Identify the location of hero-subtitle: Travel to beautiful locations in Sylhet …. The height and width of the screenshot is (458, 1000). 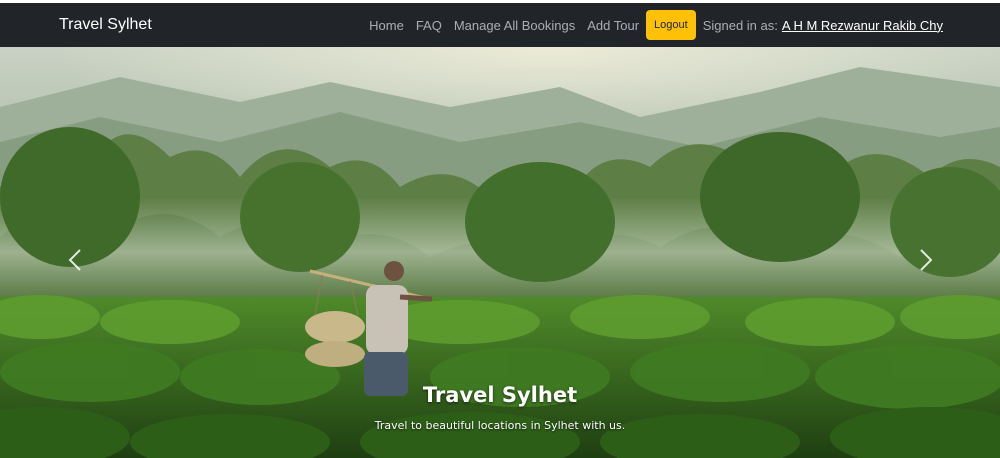
(500, 425).